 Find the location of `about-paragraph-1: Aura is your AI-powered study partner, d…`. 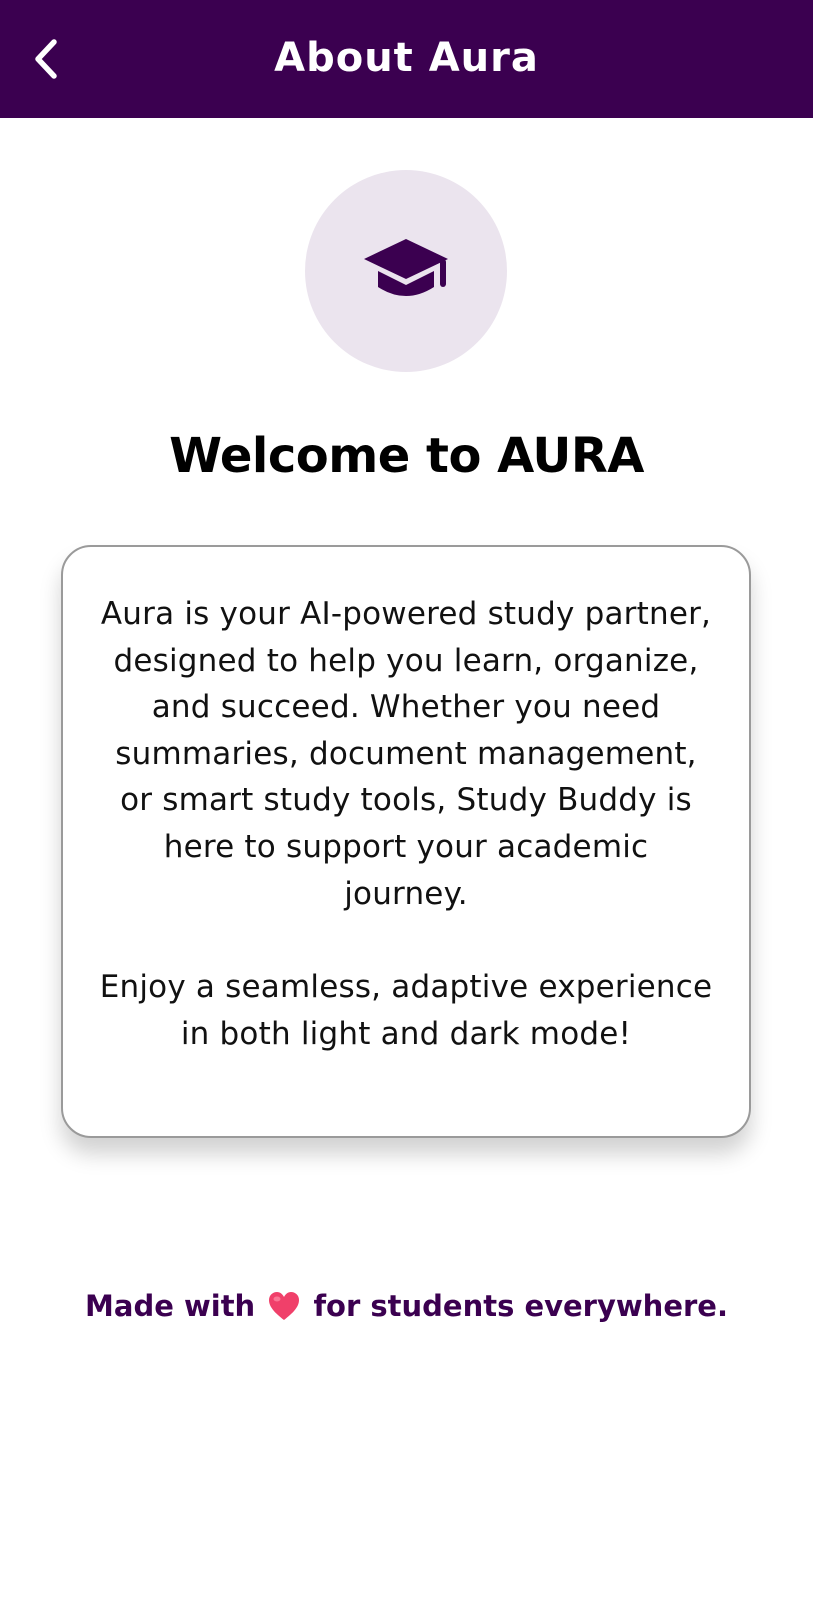

about-paragraph-1: Aura is your AI-powered study partner, d… is located at coordinates (406, 754).